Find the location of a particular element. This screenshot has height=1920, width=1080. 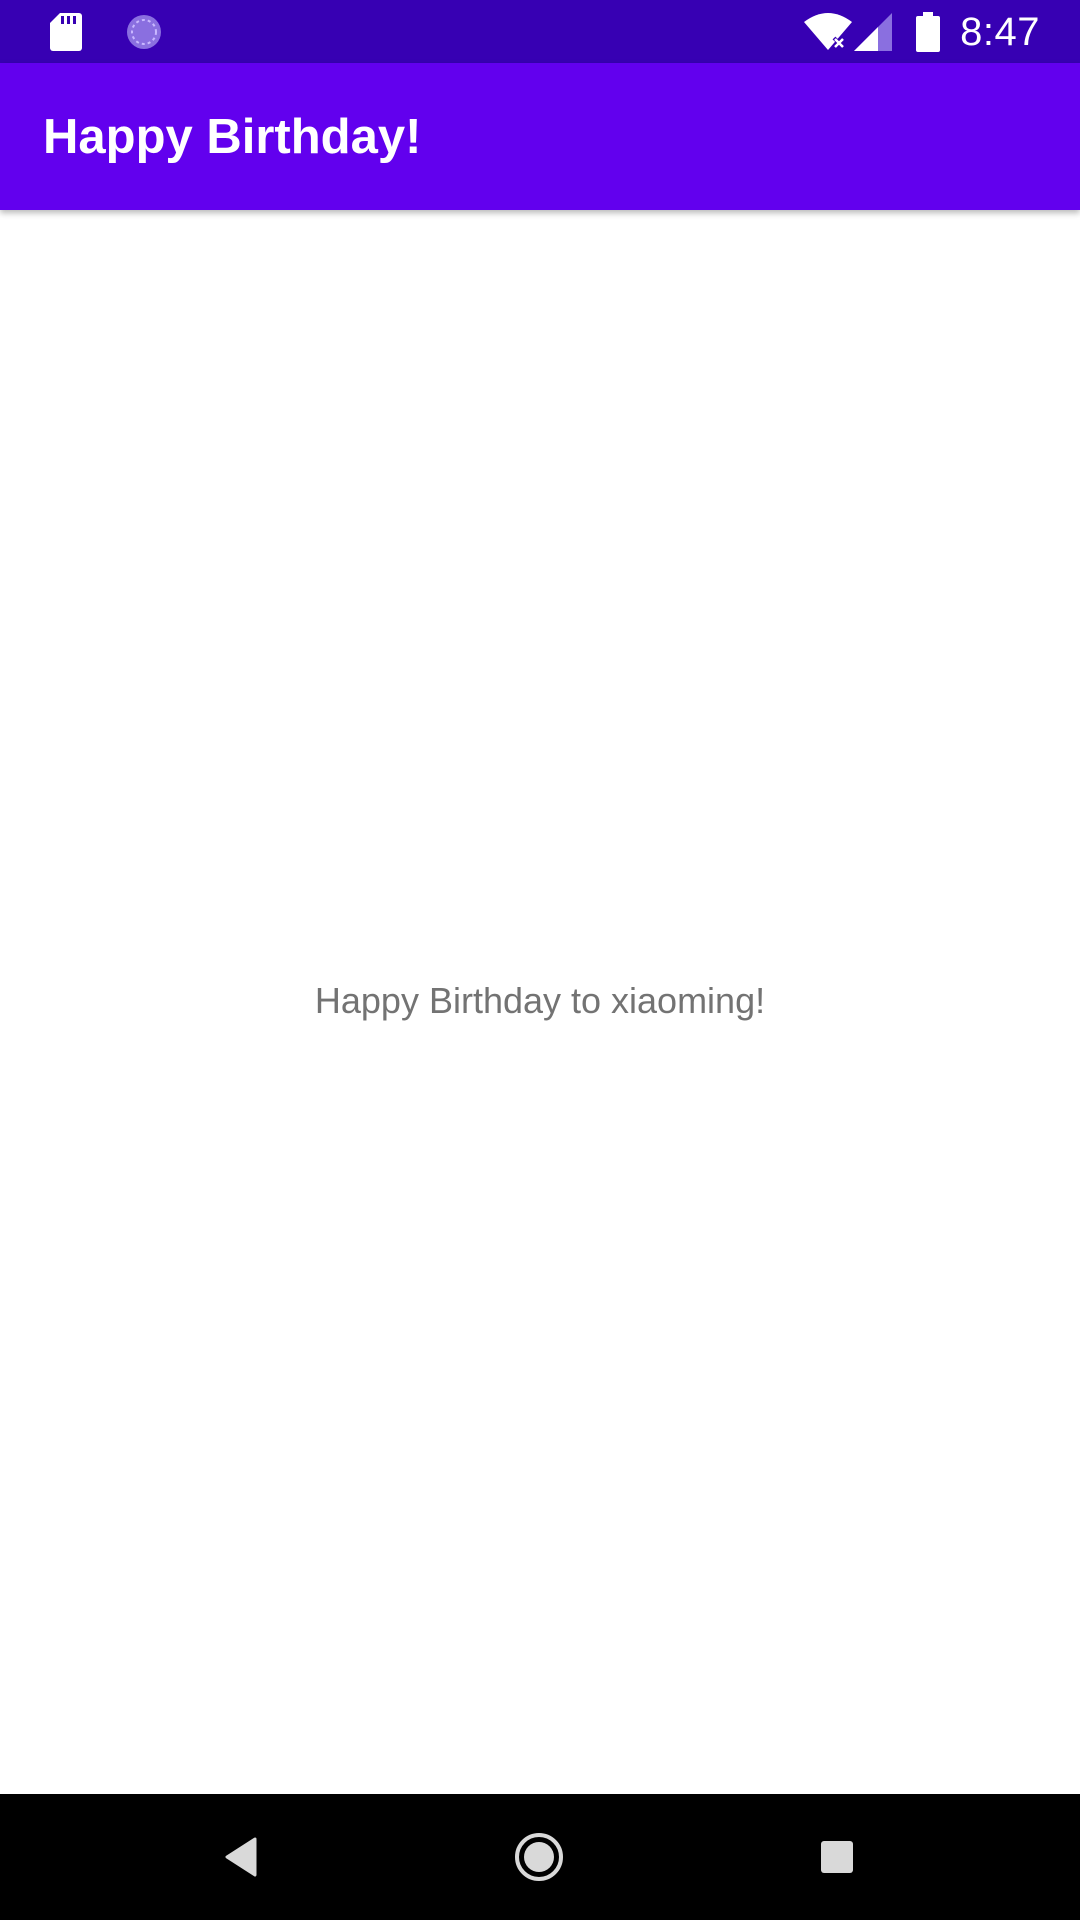

cell-signal-icon is located at coordinates (873, 32).